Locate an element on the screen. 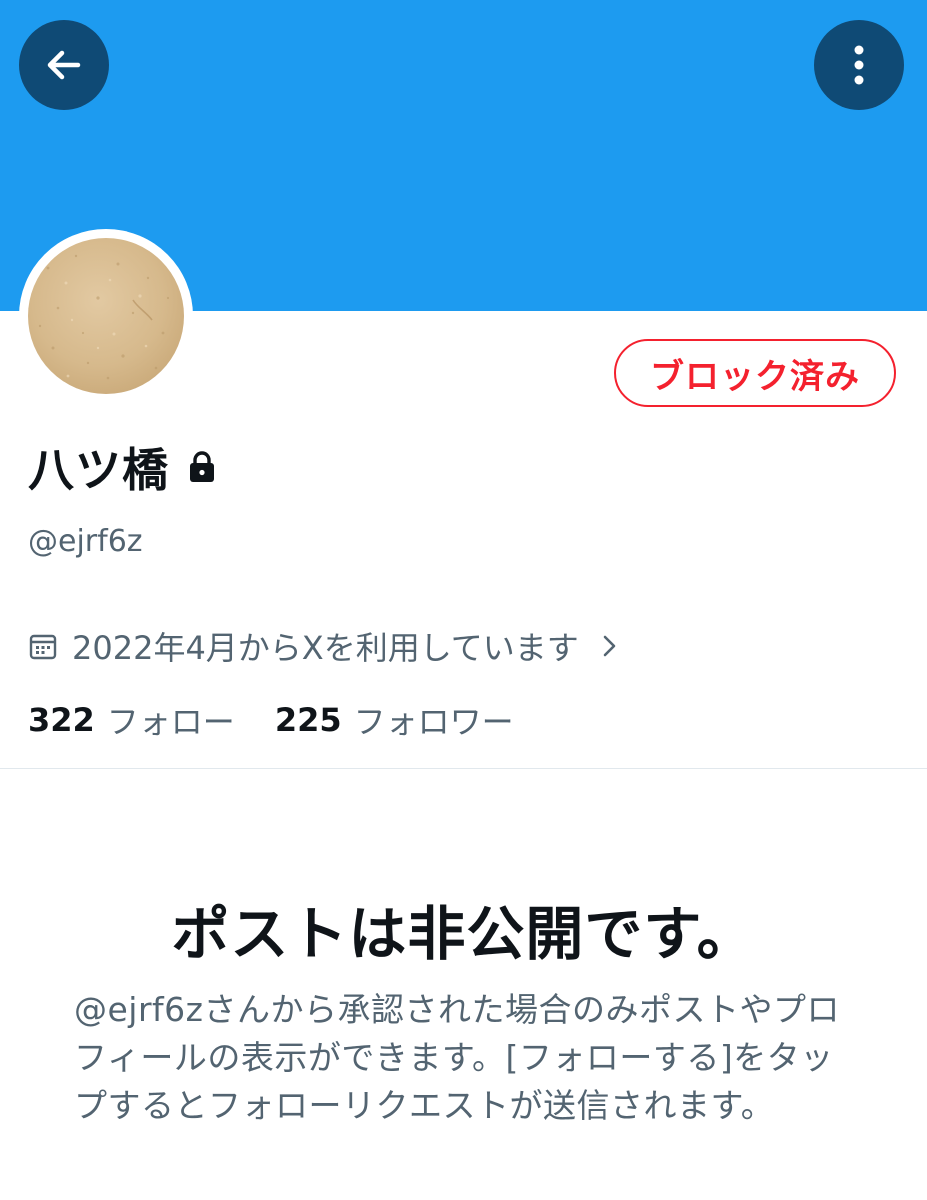 The height and width of the screenshot is (1200, 927). display-name-row: 八ツ橋 is located at coordinates (122, 467).